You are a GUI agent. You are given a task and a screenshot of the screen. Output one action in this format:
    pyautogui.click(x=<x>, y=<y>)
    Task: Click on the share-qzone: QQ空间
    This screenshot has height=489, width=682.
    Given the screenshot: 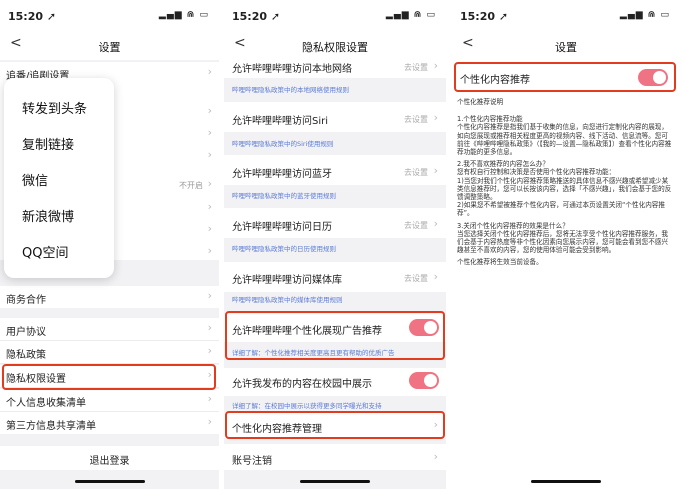 What is the action you would take?
    pyautogui.click(x=45, y=251)
    